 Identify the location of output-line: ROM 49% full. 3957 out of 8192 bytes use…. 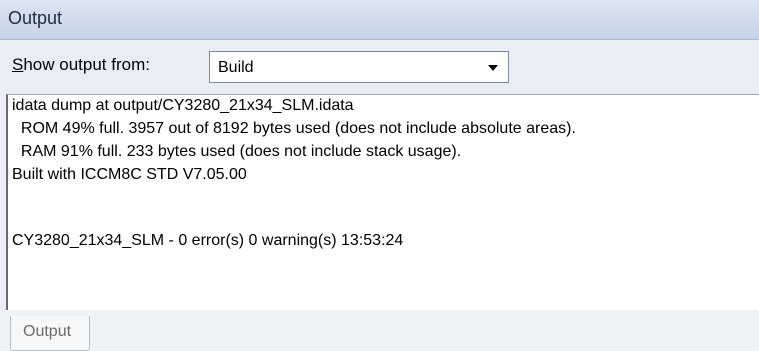
(294, 128).